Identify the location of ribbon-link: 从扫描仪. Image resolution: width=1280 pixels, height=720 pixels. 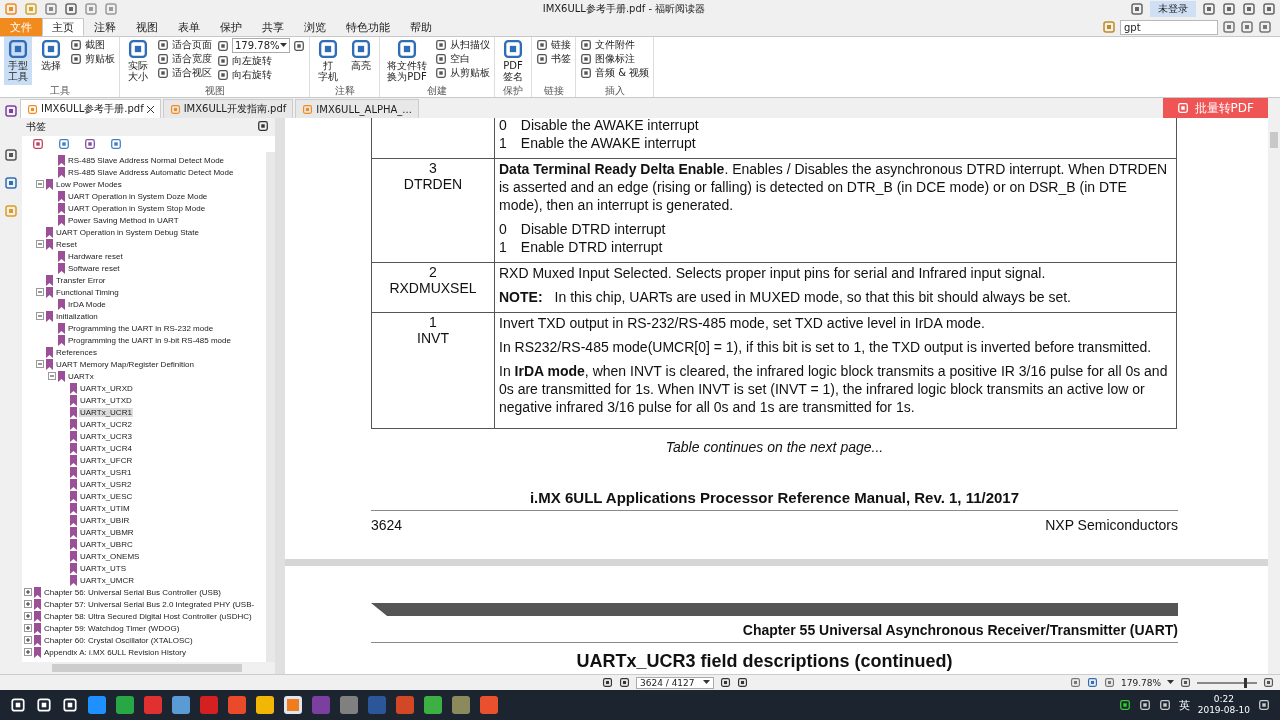
(470, 44).